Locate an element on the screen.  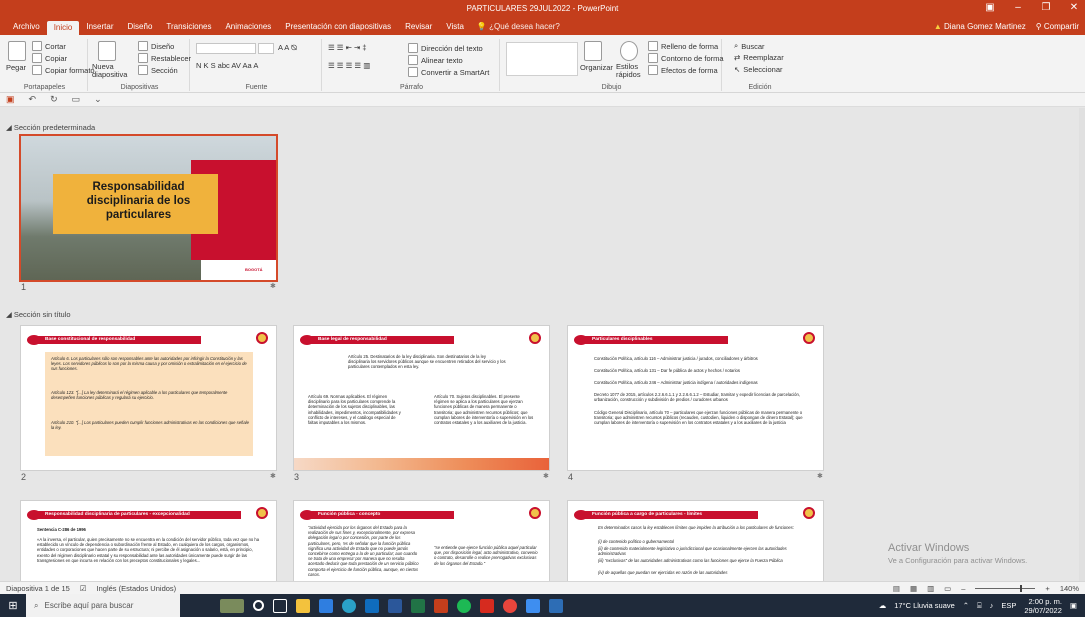
language-indicator: Inglés (Estados Unidos) is located at coordinates (137, 588).